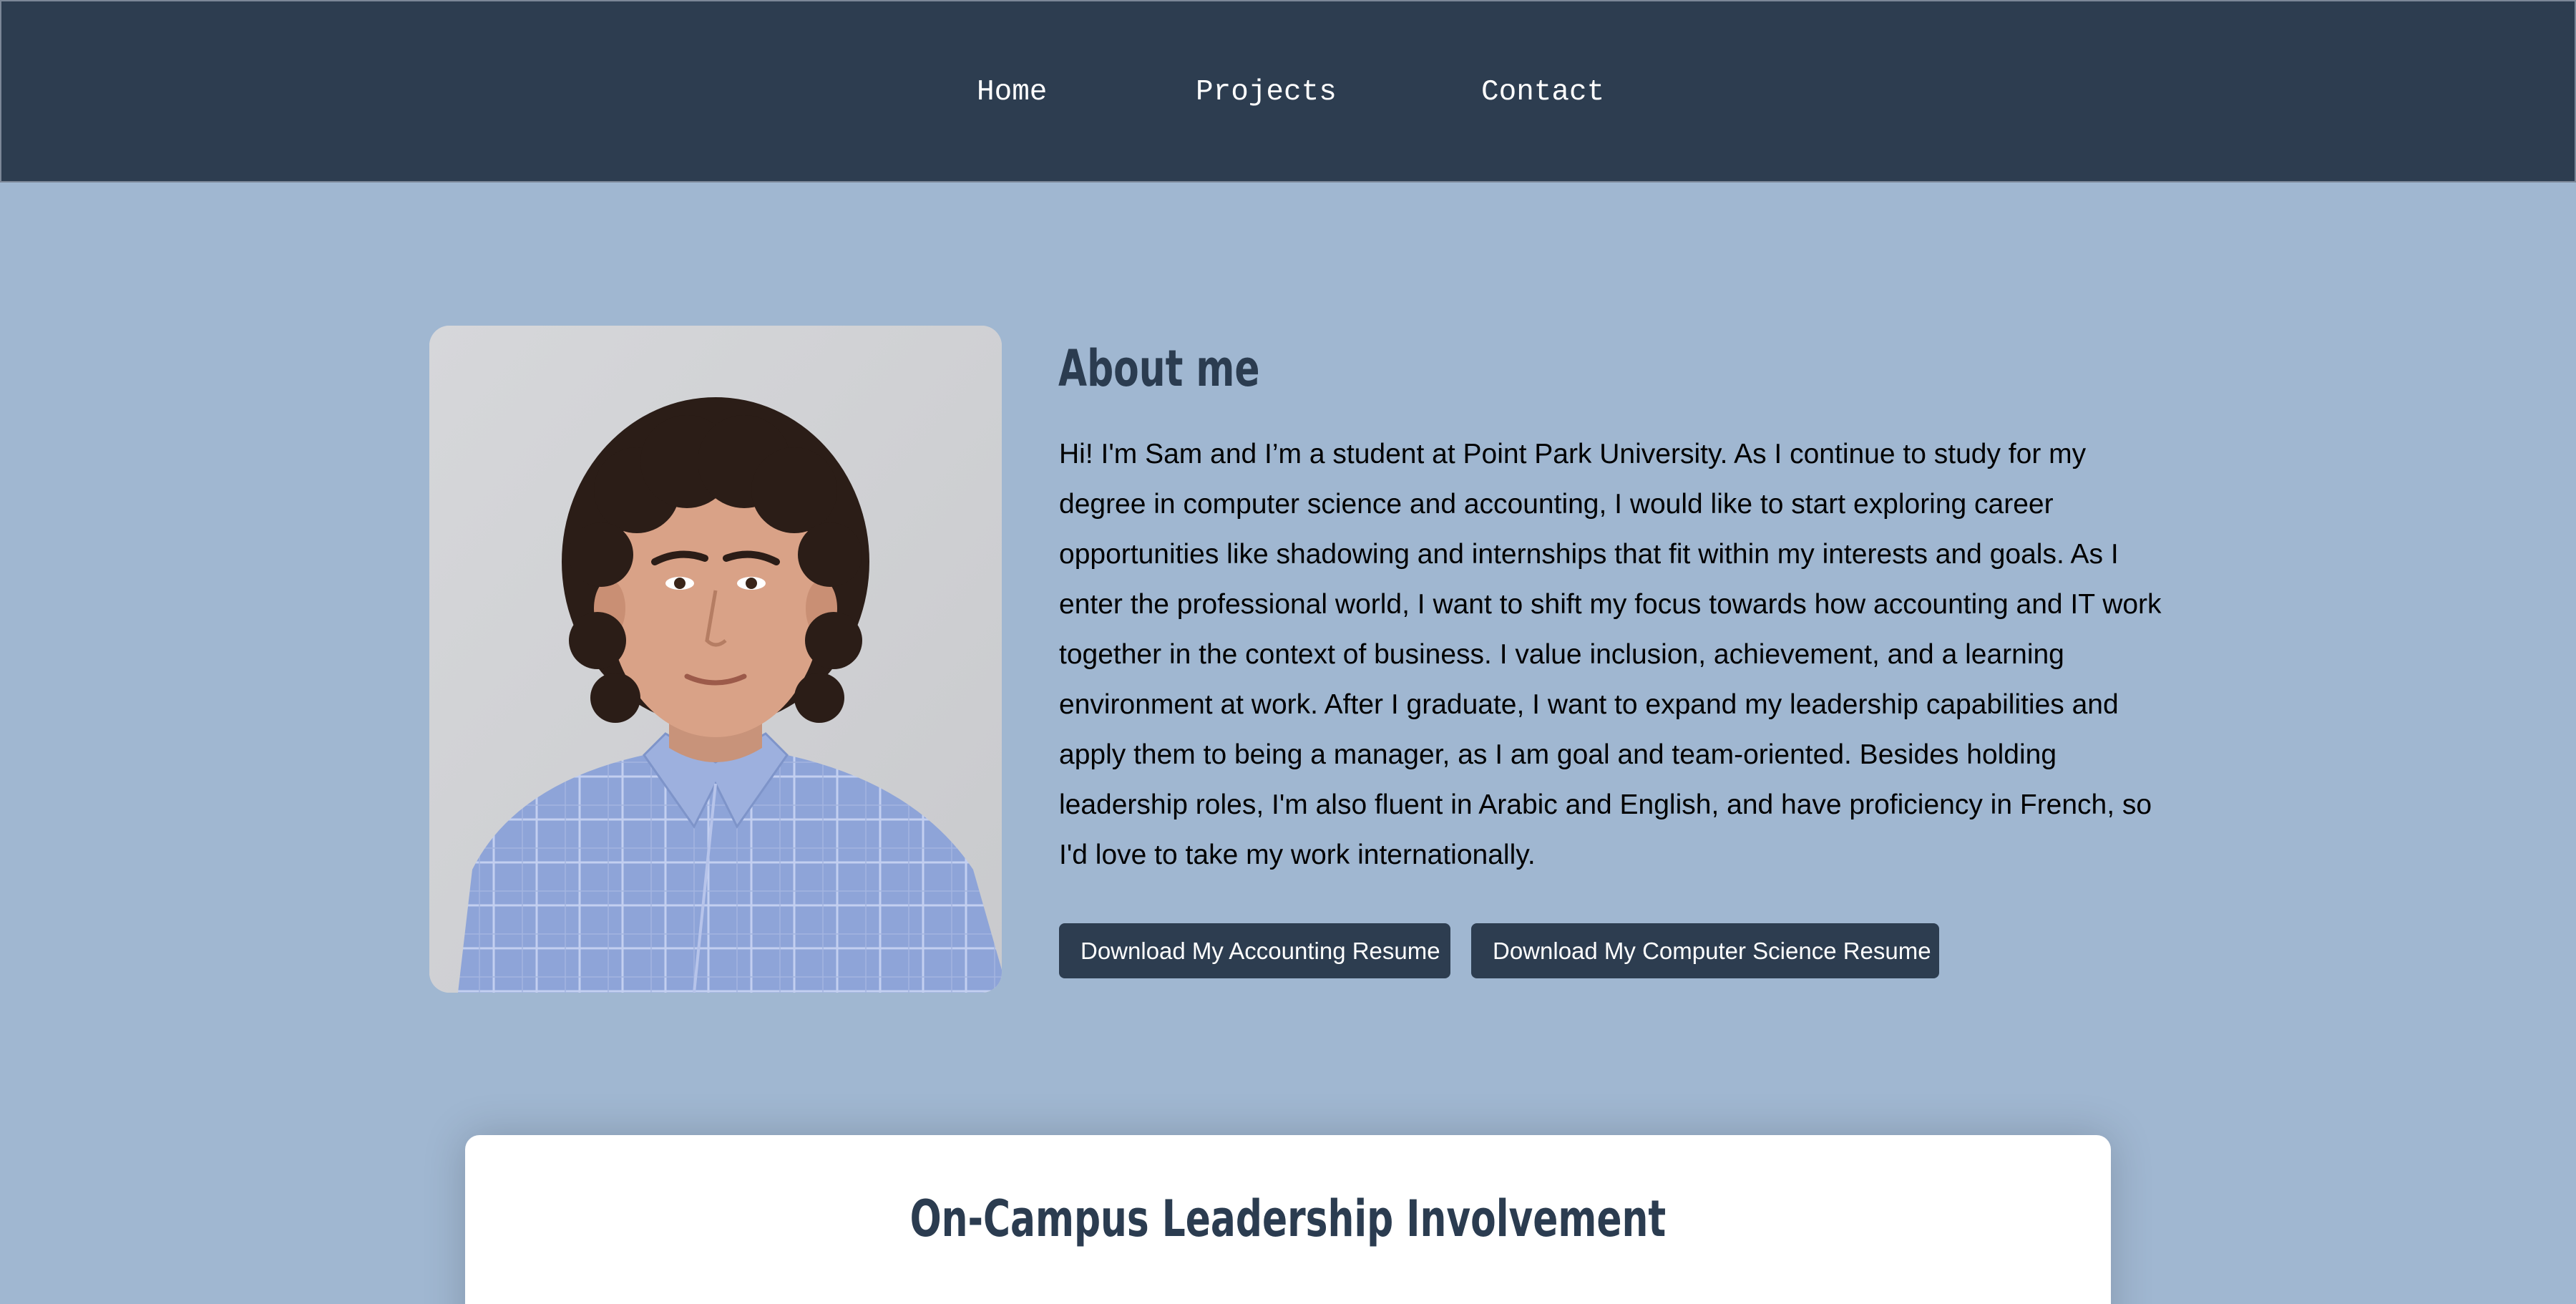 The height and width of the screenshot is (1304, 2576). What do you see at coordinates (1159, 369) in the screenshot?
I see `about-heading: About me` at bounding box center [1159, 369].